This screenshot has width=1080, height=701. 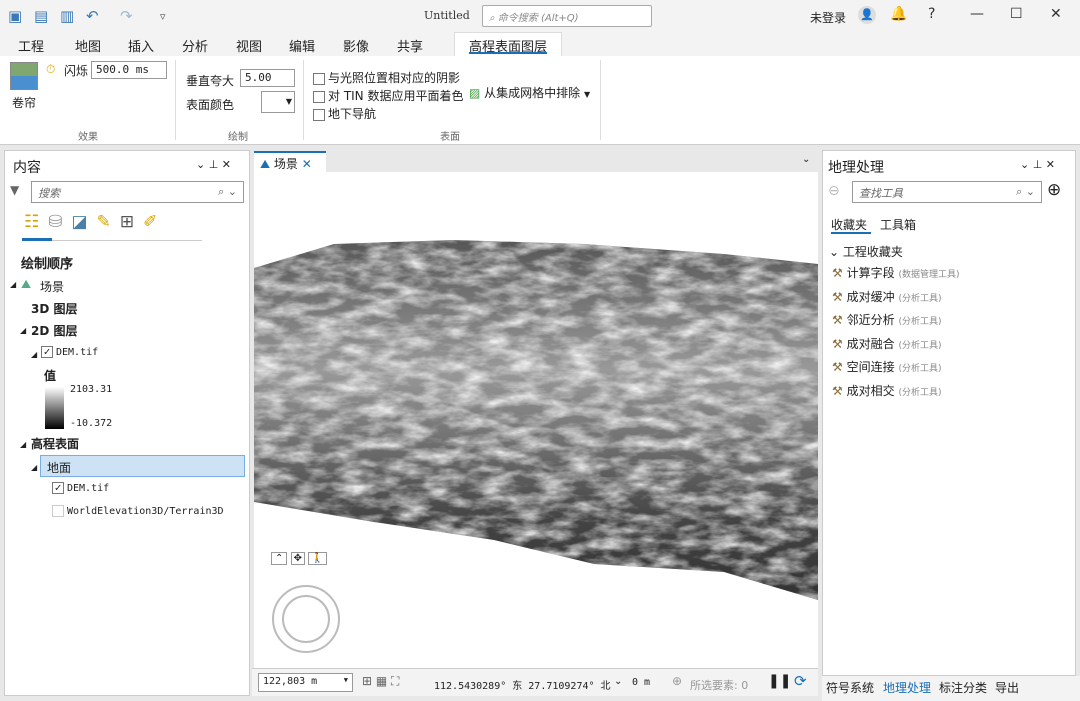 What do you see at coordinates (195, 45) in the screenshot?
I see `tab-analysis: 分析` at bounding box center [195, 45].